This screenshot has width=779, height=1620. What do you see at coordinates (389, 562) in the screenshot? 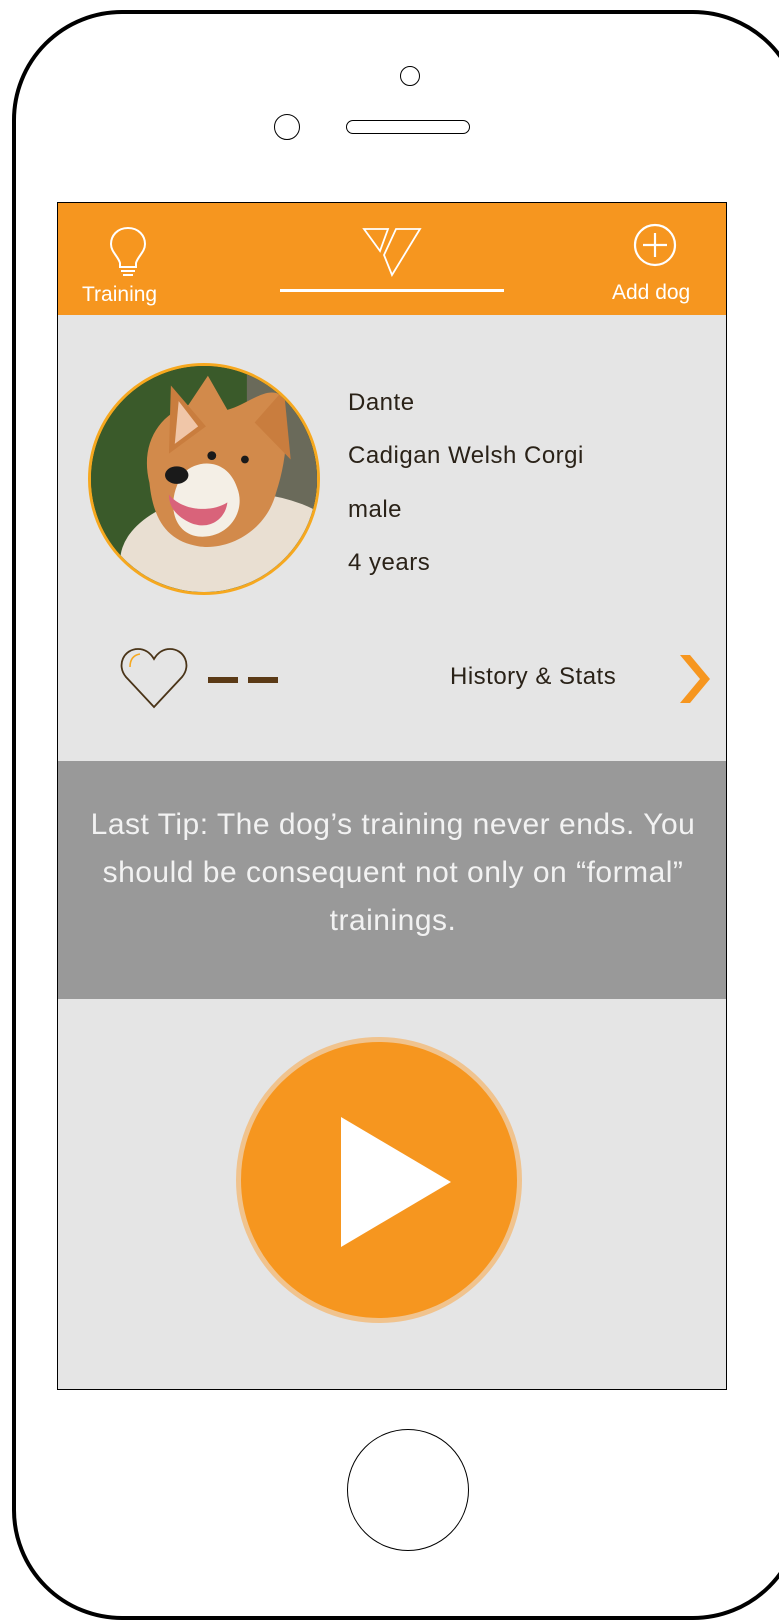
I see `dog-age: 4 years` at bounding box center [389, 562].